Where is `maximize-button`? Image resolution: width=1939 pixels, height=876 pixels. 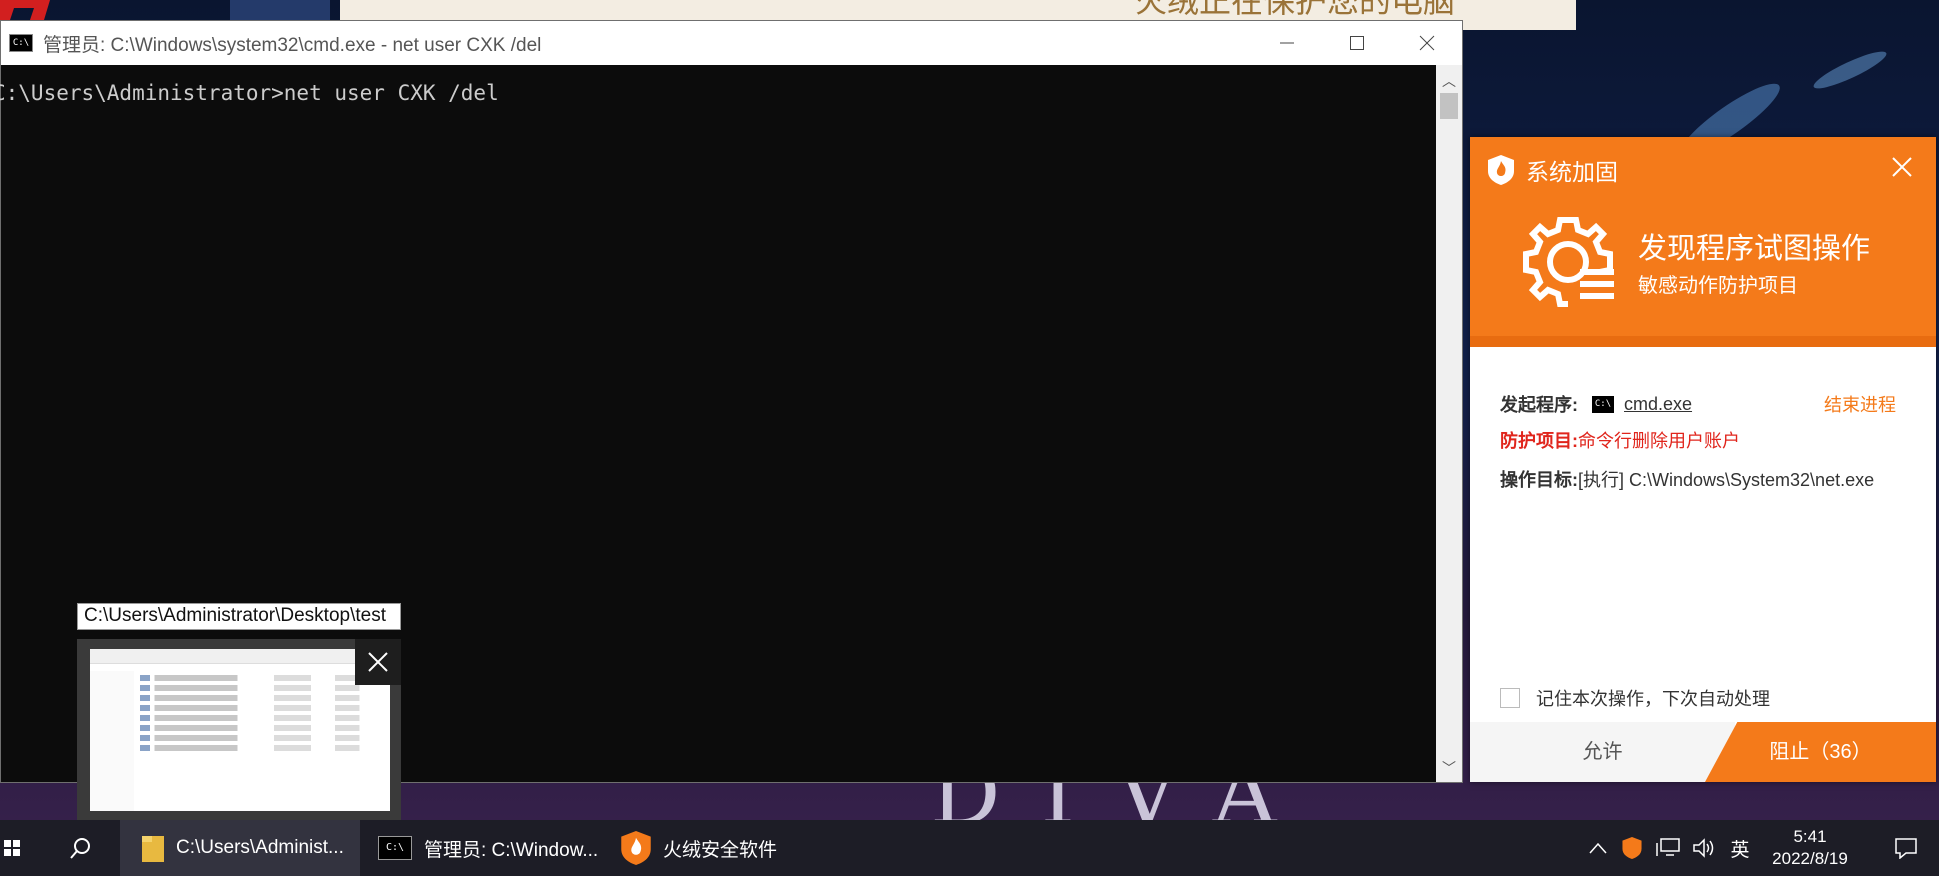
maximize-button is located at coordinates (1357, 43).